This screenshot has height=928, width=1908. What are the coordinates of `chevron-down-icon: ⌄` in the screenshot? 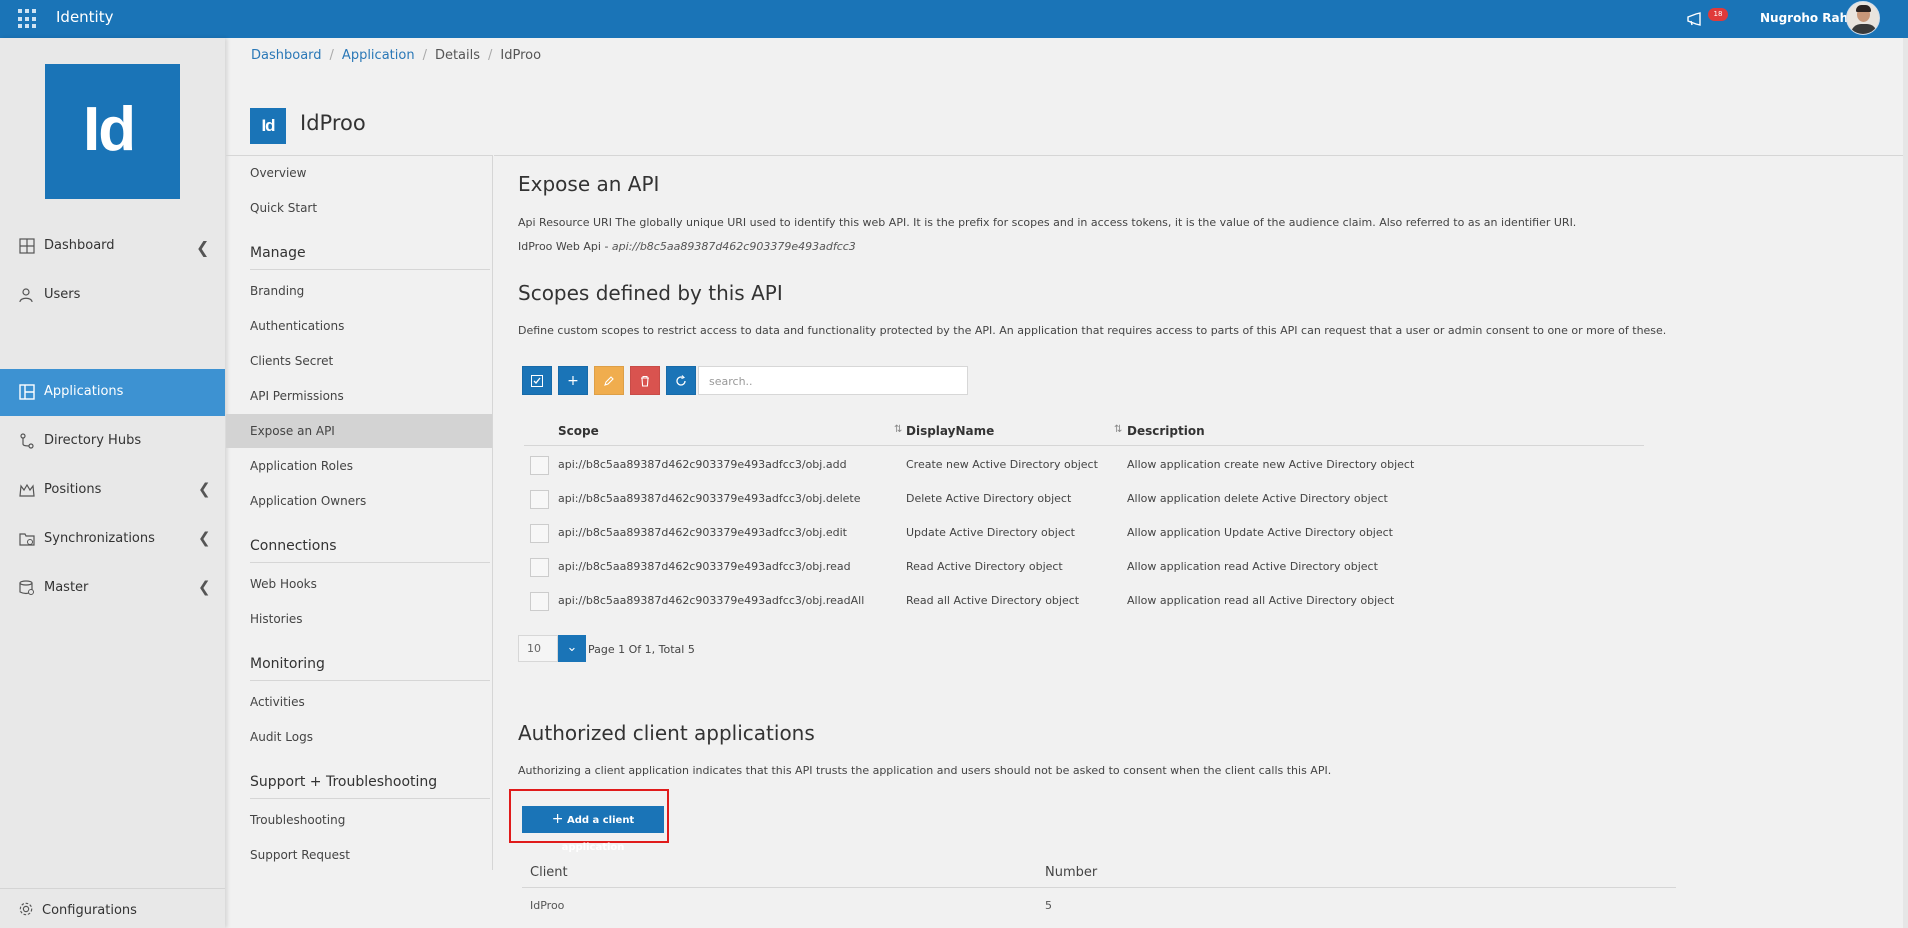 It's located at (572, 647).